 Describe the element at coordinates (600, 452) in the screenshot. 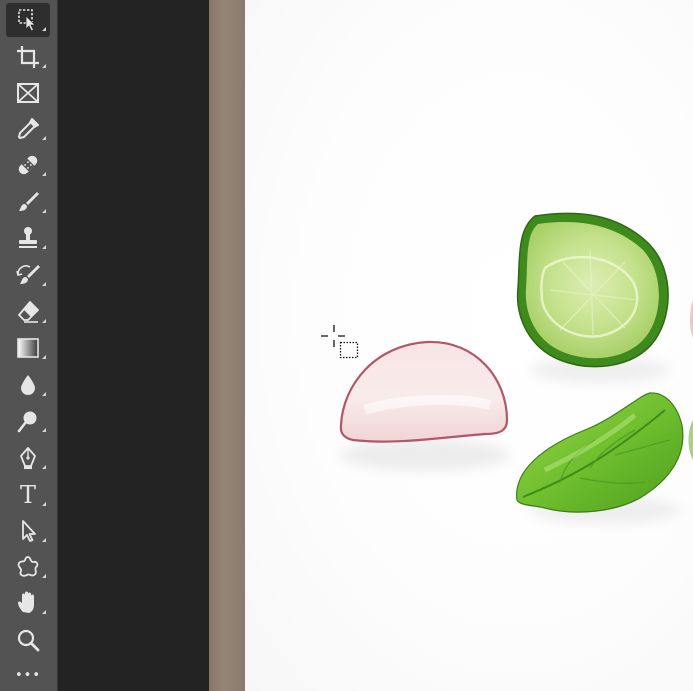

I see `basil-leaf` at that location.